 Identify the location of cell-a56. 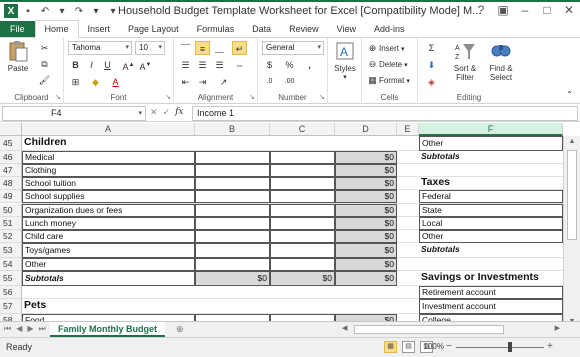
(108, 292).